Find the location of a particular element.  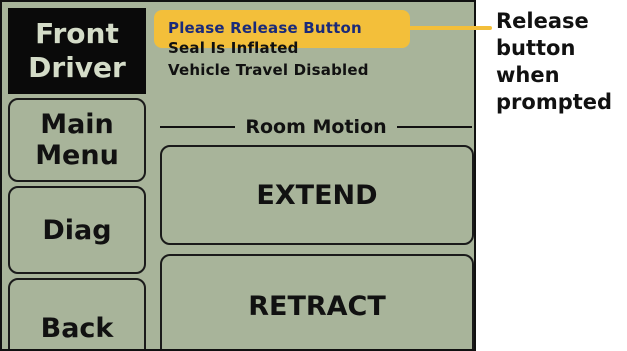

main-menu-label-line1: Main is located at coordinates (77, 124).